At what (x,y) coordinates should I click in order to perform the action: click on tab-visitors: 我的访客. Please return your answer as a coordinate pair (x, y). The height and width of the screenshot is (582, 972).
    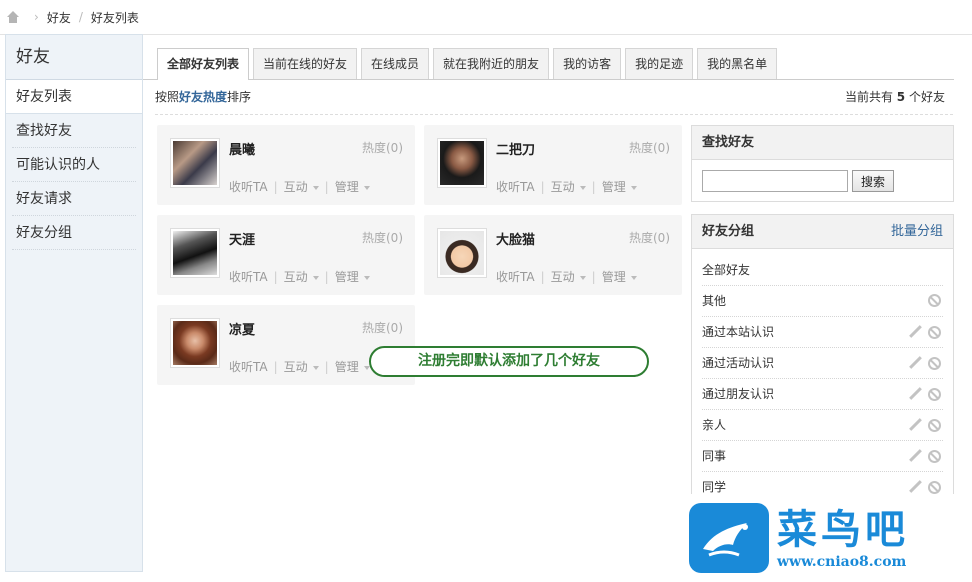
    Looking at the image, I should click on (587, 63).